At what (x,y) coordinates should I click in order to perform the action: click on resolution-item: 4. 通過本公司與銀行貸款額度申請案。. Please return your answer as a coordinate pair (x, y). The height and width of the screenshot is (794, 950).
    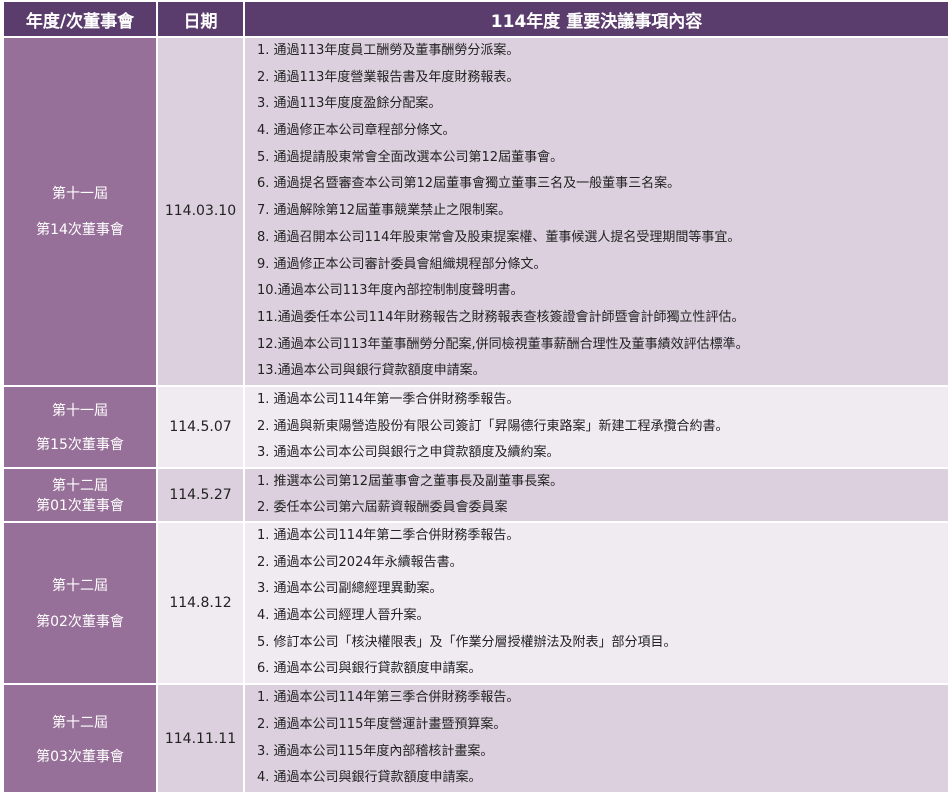
    Looking at the image, I should click on (369, 778).